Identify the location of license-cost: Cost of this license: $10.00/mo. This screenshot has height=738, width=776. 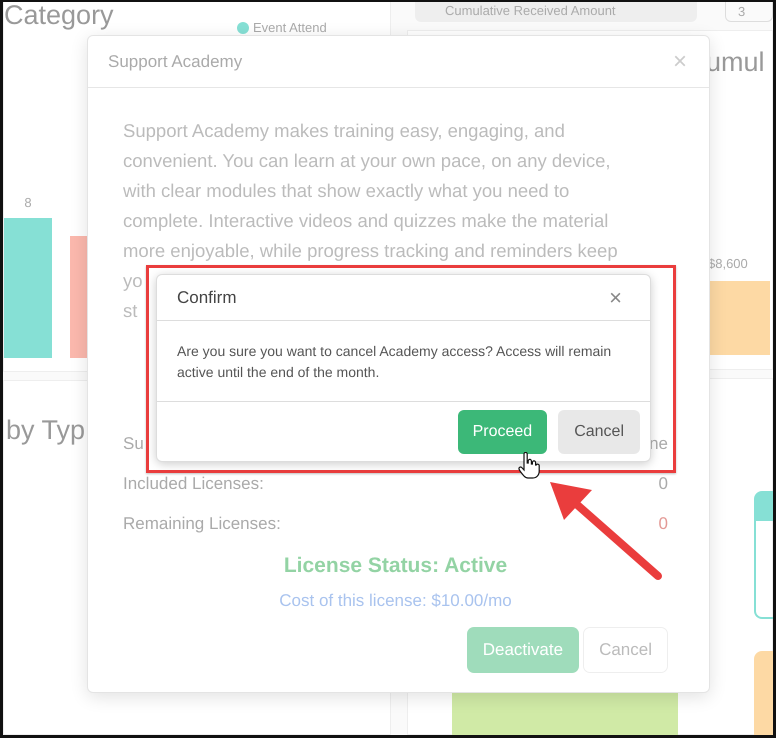
(395, 601).